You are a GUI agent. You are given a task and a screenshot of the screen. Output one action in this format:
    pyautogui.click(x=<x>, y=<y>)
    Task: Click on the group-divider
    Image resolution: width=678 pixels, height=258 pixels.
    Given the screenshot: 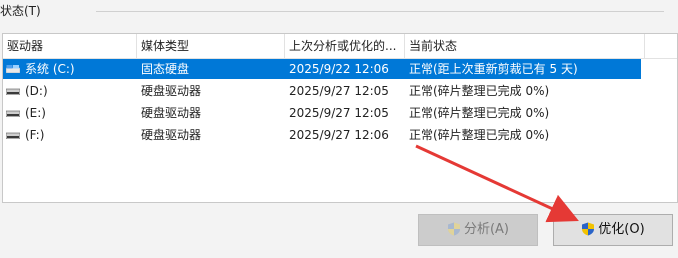 What is the action you would take?
    pyautogui.click(x=380, y=11)
    